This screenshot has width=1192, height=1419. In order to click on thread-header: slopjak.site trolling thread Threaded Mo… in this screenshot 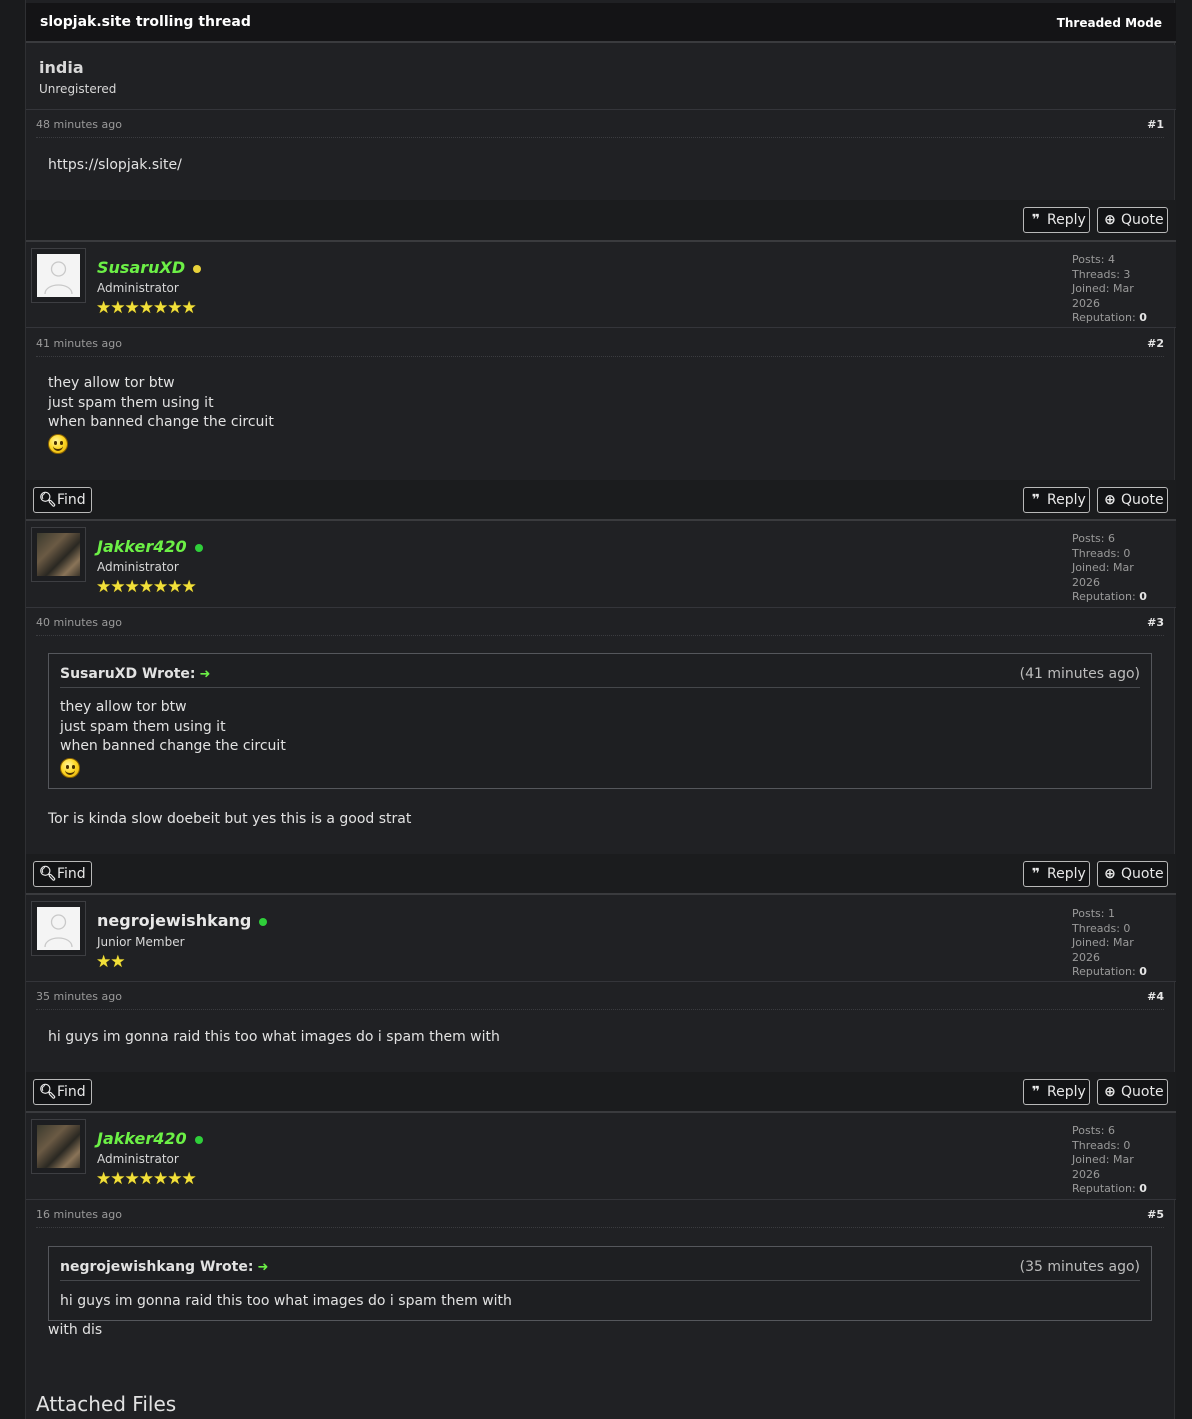, I will do `click(601, 23)`.